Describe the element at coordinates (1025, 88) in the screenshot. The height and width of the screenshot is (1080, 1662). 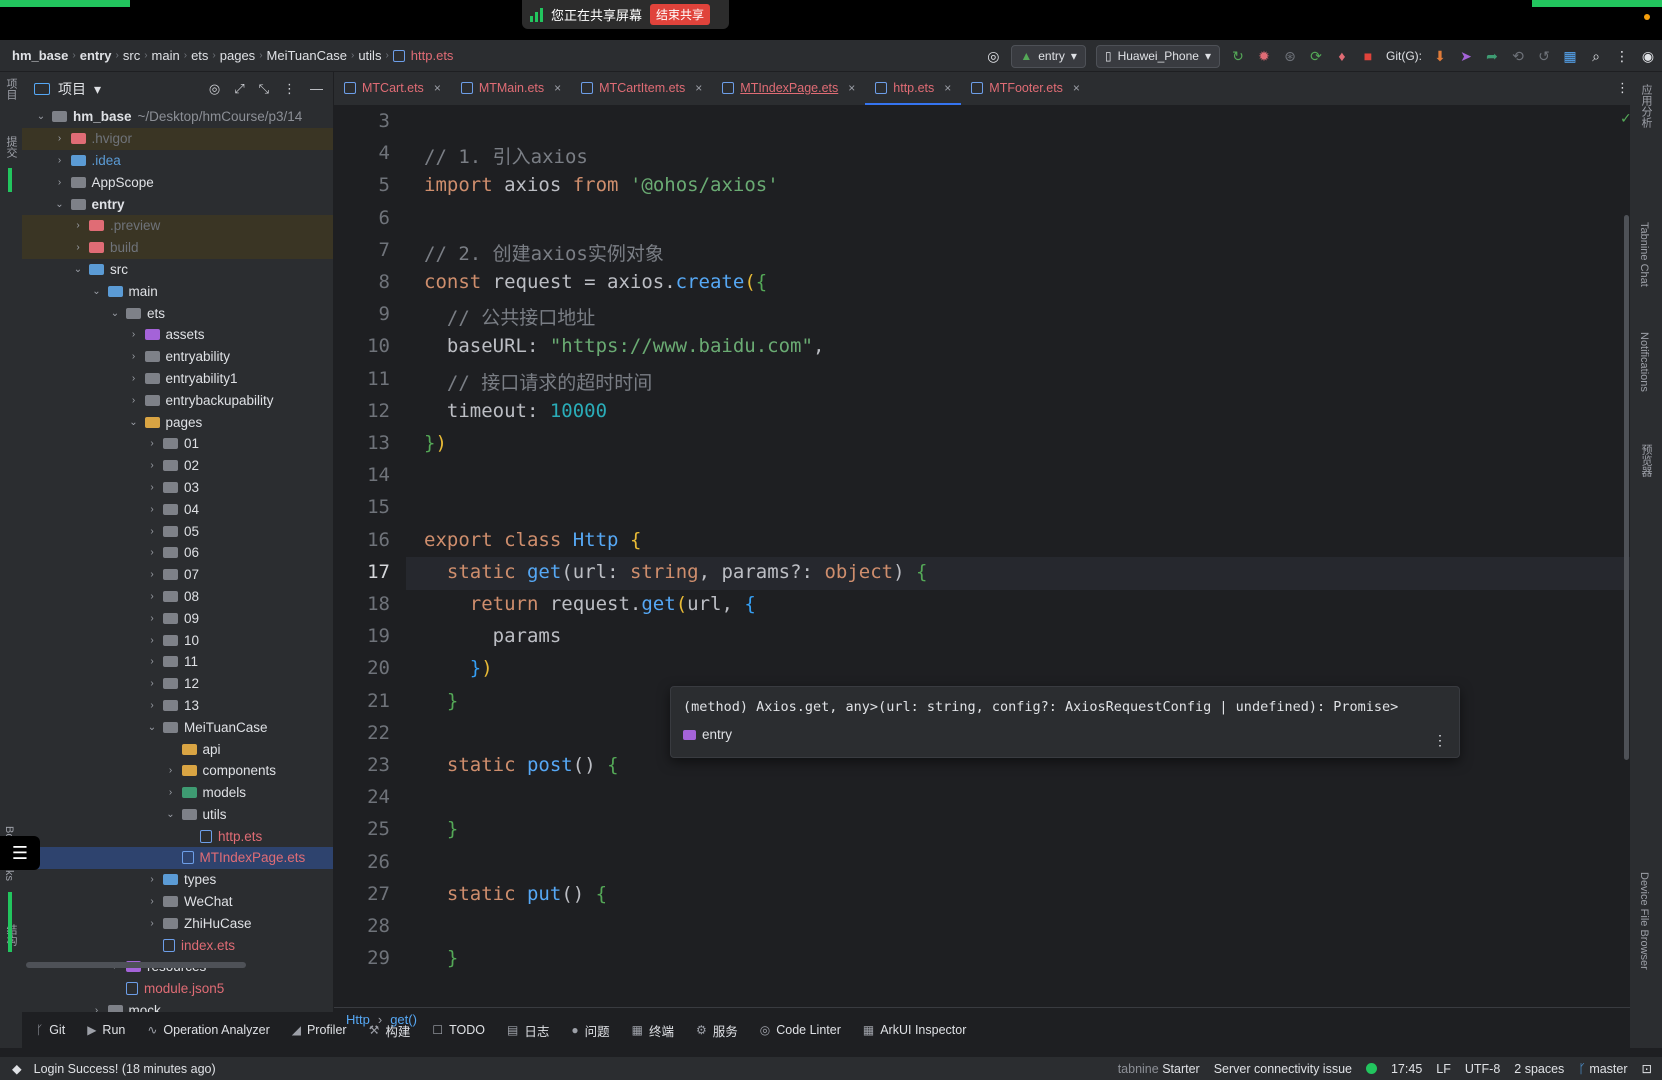
I see `editor-tab: MTFooter.ets ×` at that location.